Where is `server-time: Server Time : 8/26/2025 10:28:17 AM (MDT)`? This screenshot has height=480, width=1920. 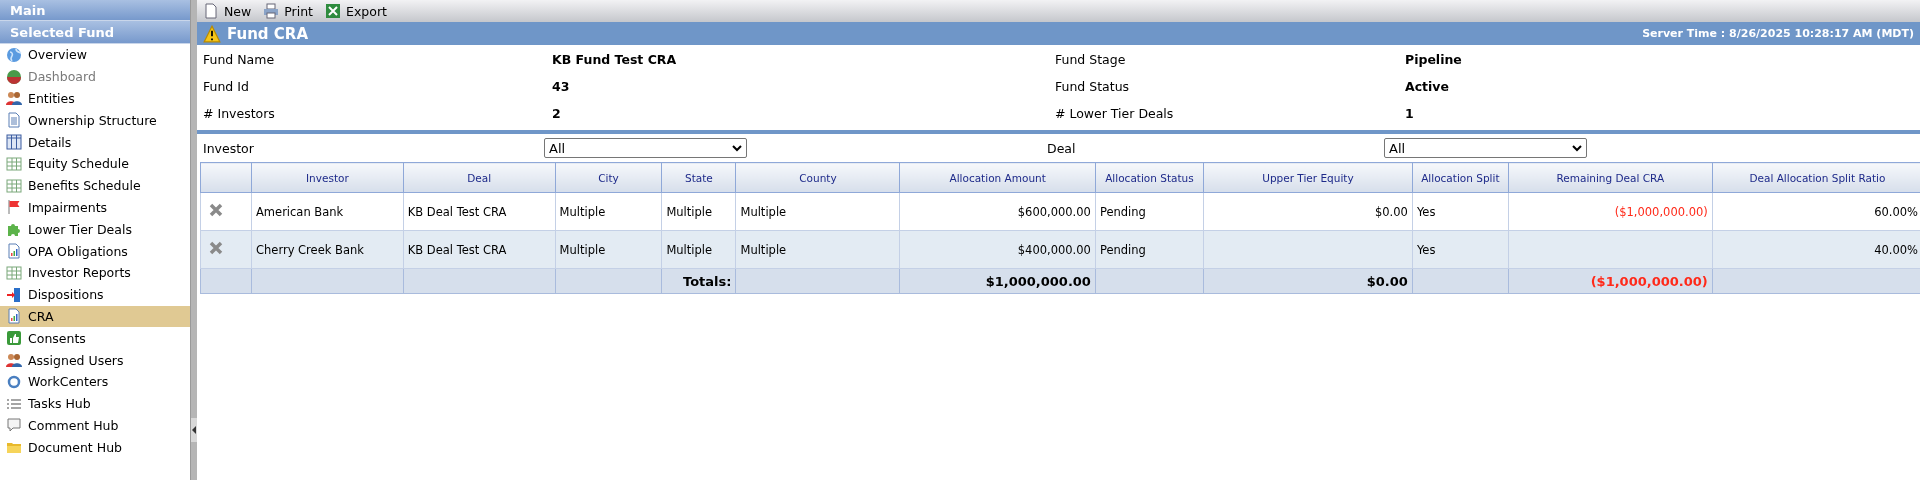 server-time: Server Time : 8/26/2025 10:28:17 AM (MDT) is located at coordinates (1778, 33).